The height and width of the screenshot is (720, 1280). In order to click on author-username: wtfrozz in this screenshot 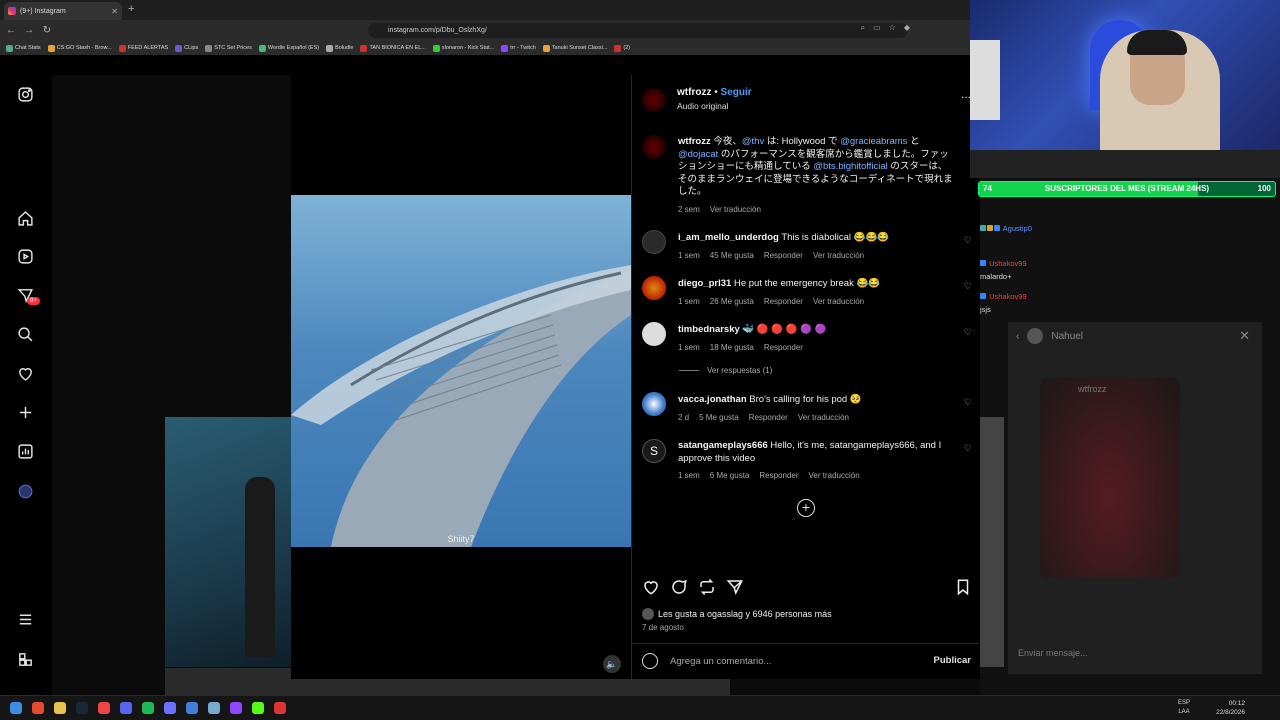, I will do `click(694, 92)`.